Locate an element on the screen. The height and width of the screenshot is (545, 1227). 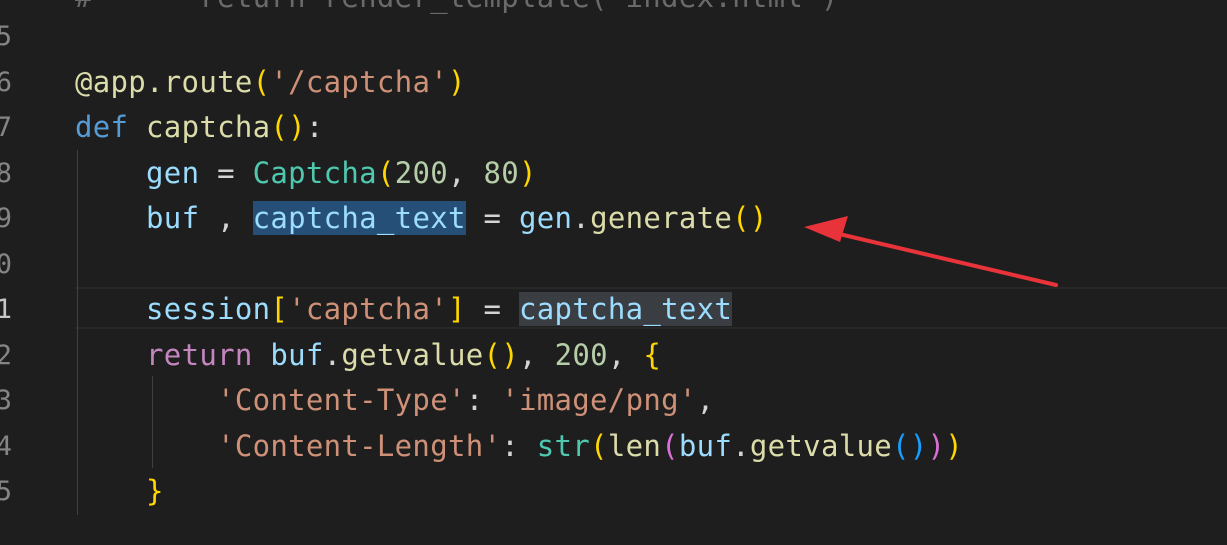
code-token: 'image/png' is located at coordinates (599, 400).